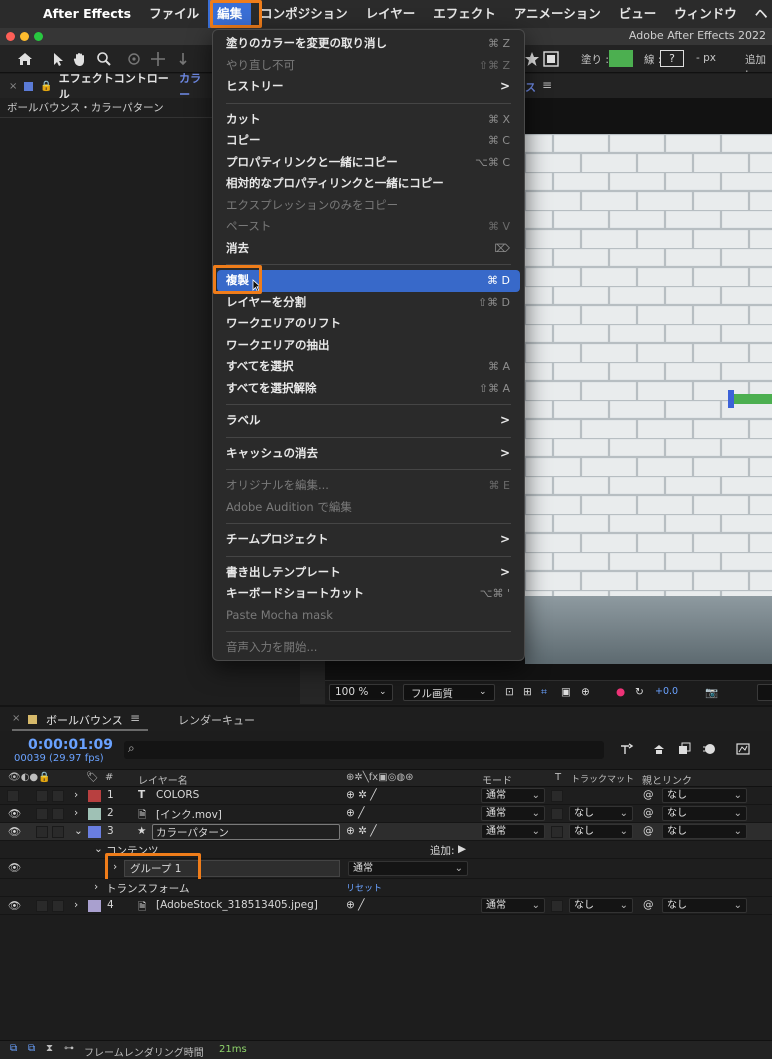 The image size is (772, 1059). What do you see at coordinates (368, 249) in the screenshot?
I see `menu-item-clear: 消去 ⌦` at bounding box center [368, 249].